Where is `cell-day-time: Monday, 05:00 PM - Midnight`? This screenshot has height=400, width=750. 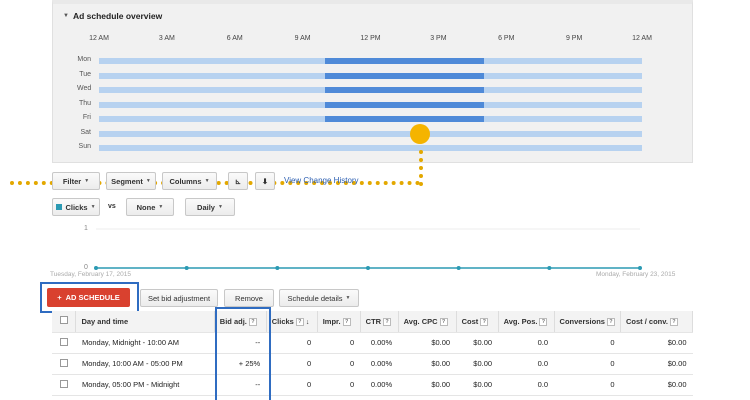 cell-day-time: Monday, 05:00 PM - Midnight is located at coordinates (145, 385).